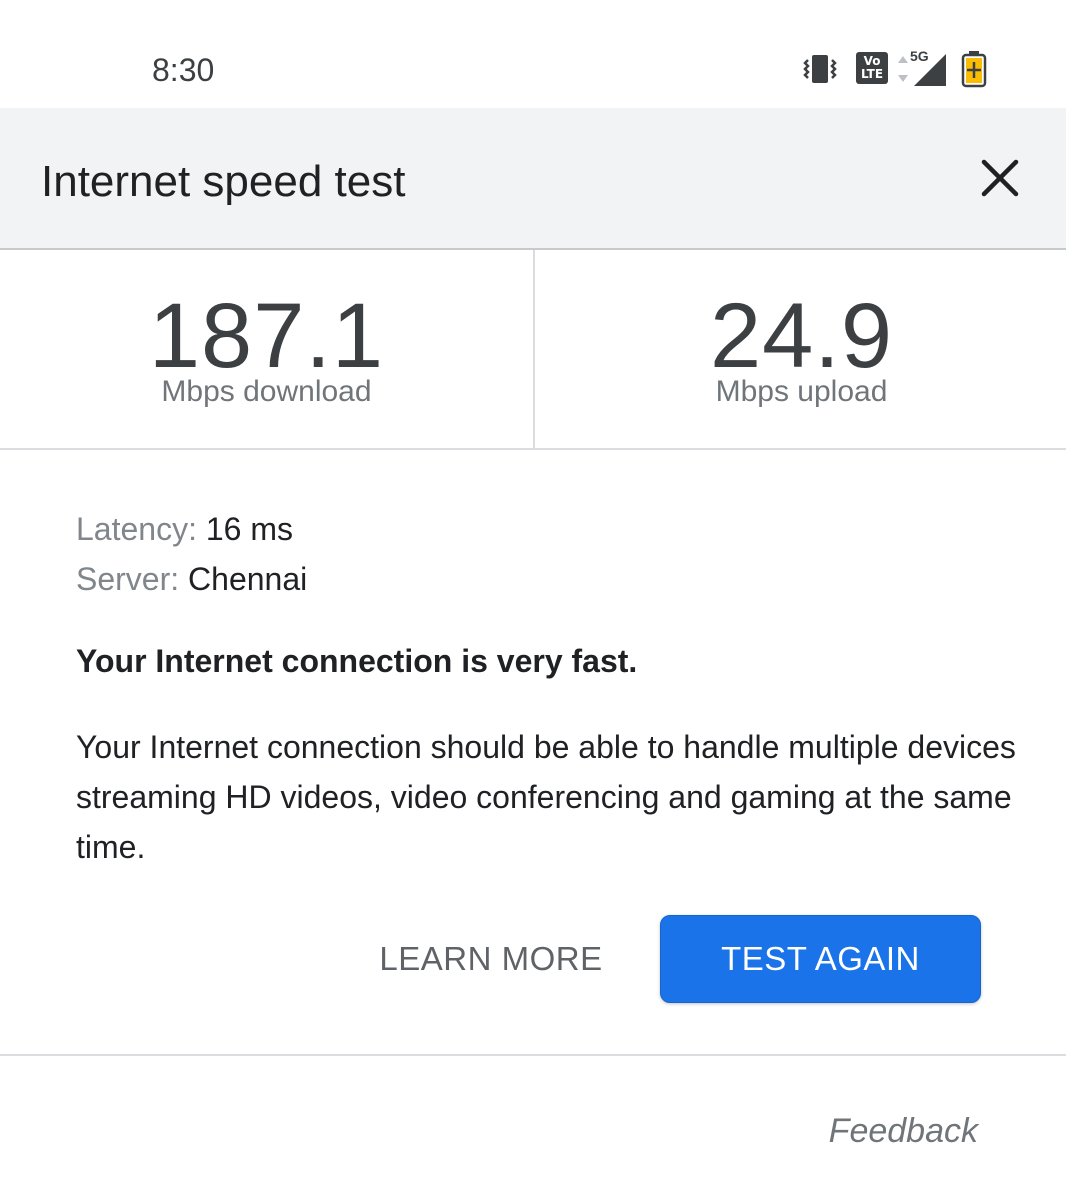 The height and width of the screenshot is (1200, 1066). I want to click on download-speed-unit: Mbps download, so click(266, 391).